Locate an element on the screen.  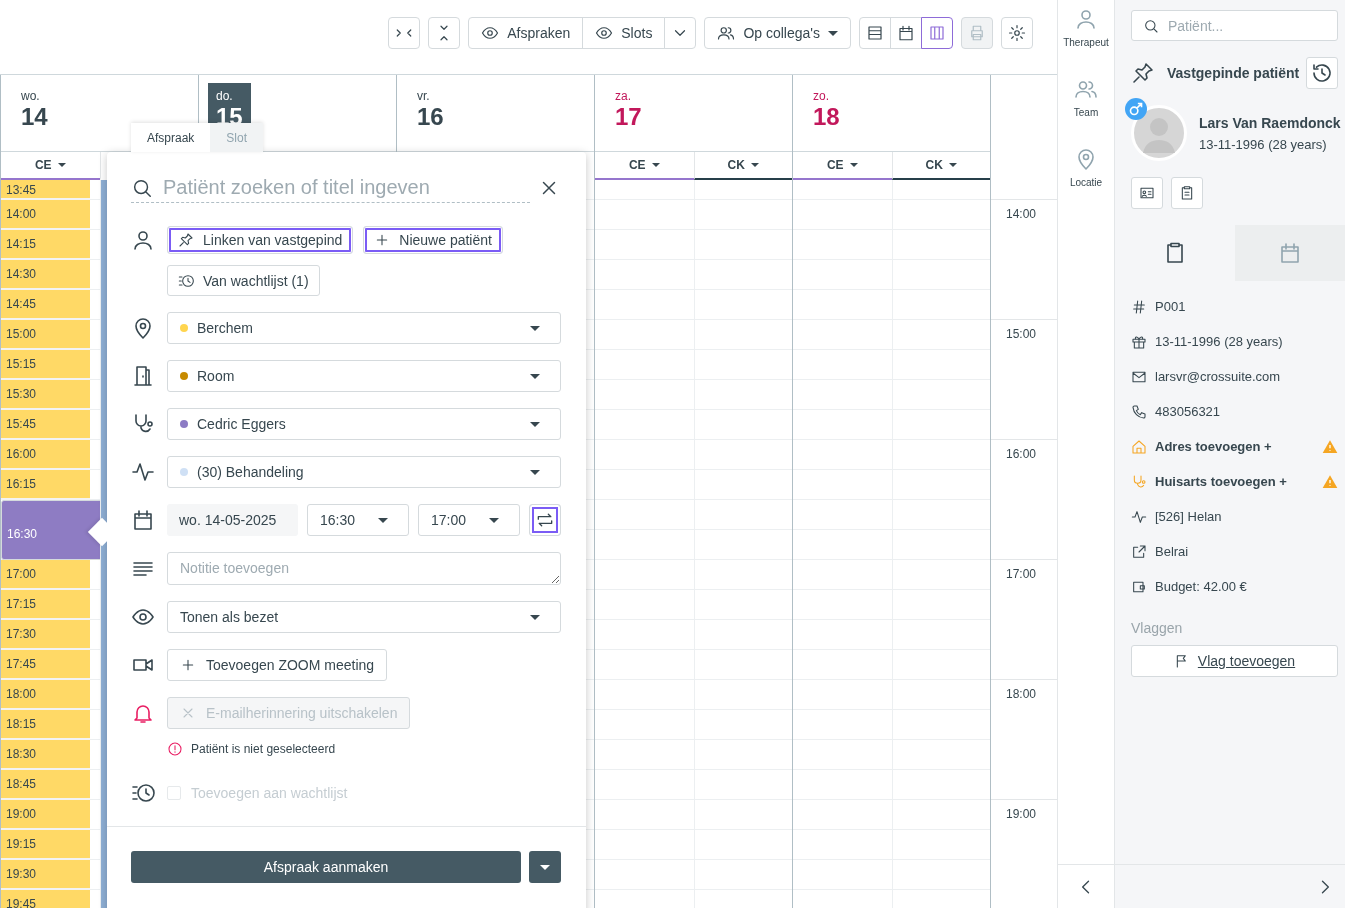
hour-label: 16:00 is located at coordinates (1021, 454).